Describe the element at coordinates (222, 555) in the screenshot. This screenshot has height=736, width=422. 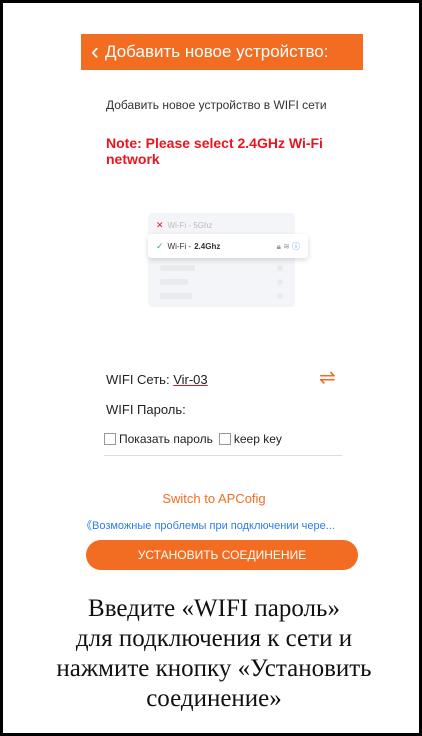
I see `connect-button: УСТАНОВИТЬ СОЕДИНЕНИЕ` at that location.